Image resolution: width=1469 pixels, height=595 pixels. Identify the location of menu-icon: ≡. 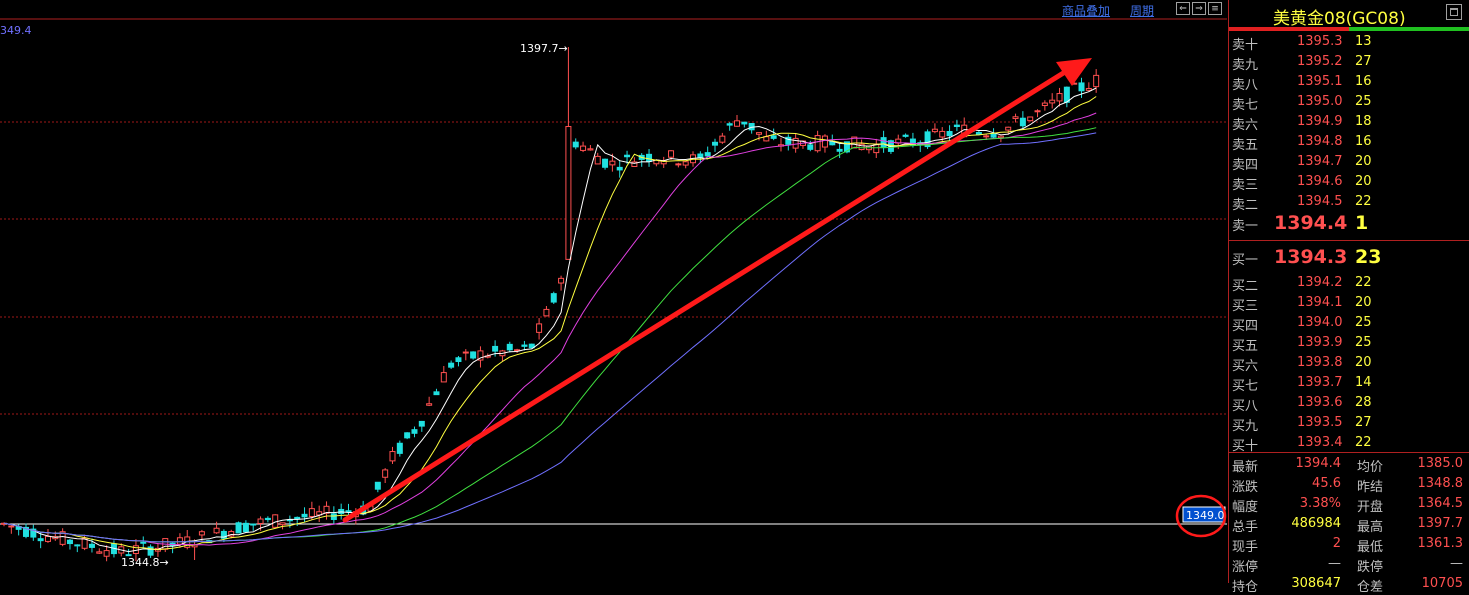
(1215, 8).